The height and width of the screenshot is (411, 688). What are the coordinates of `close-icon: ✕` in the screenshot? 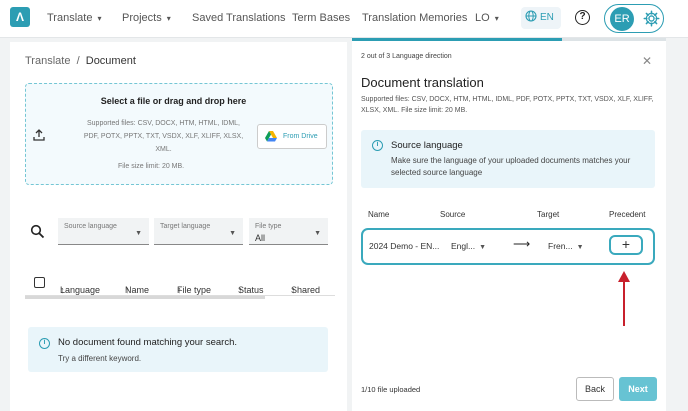 It's located at (647, 61).